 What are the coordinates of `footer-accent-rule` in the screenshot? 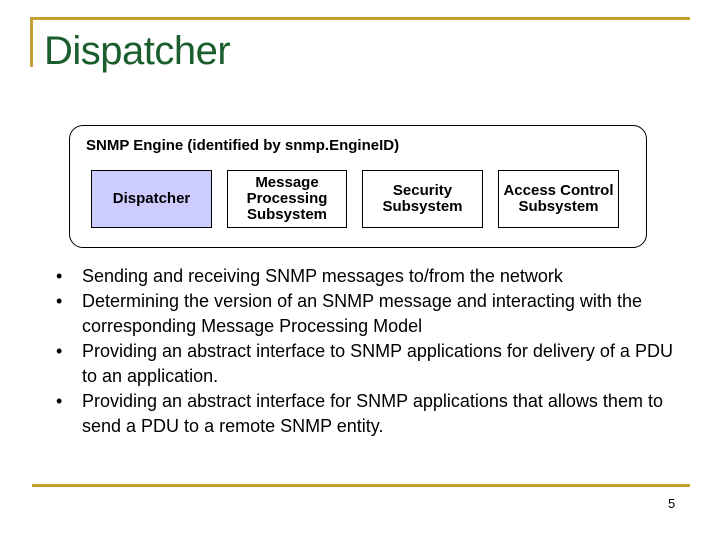 It's located at (361, 485).